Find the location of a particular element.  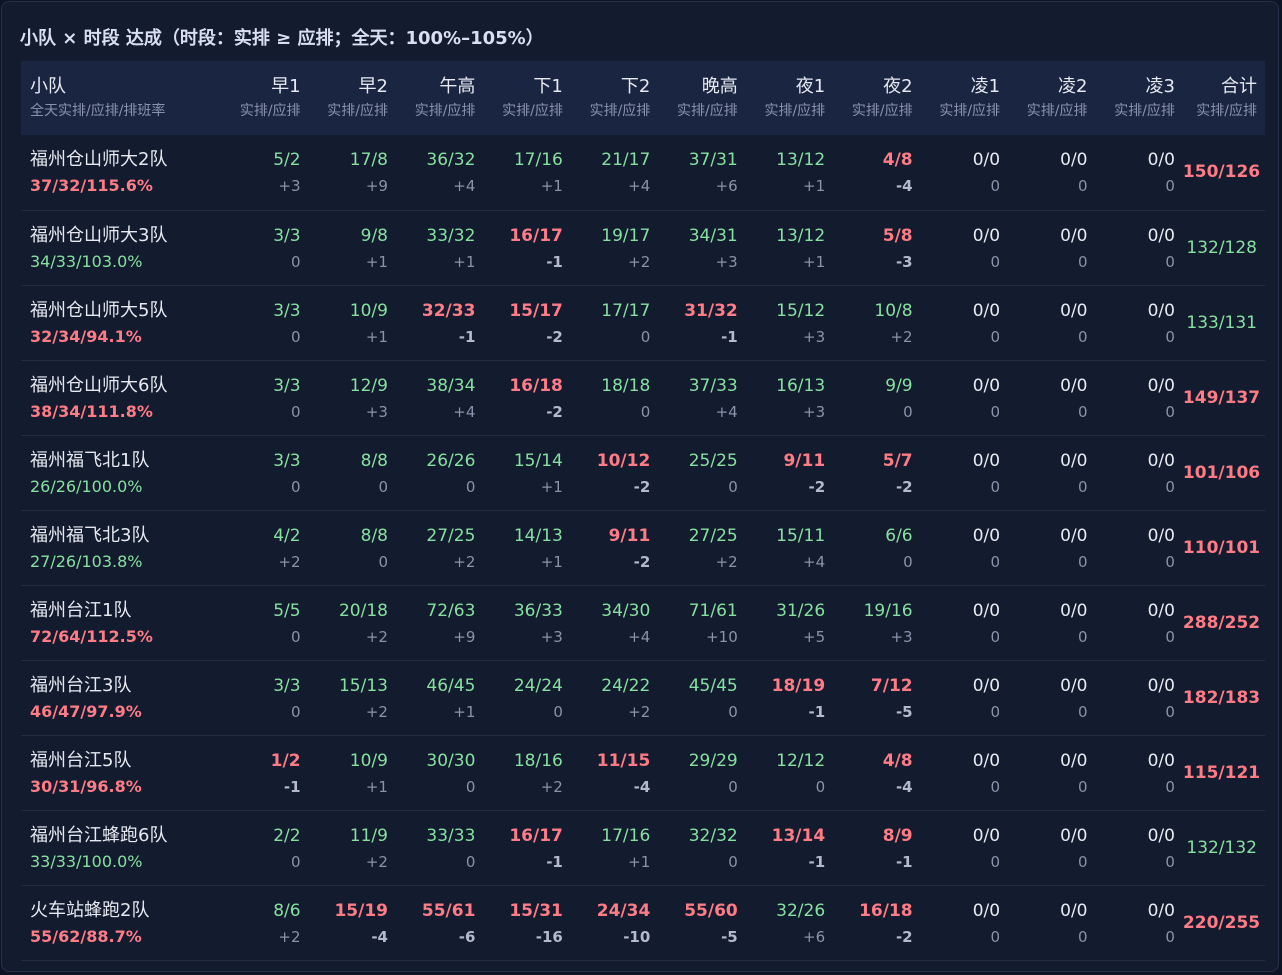

segment-cell: 16/17 -1 is located at coordinates (526, 847).